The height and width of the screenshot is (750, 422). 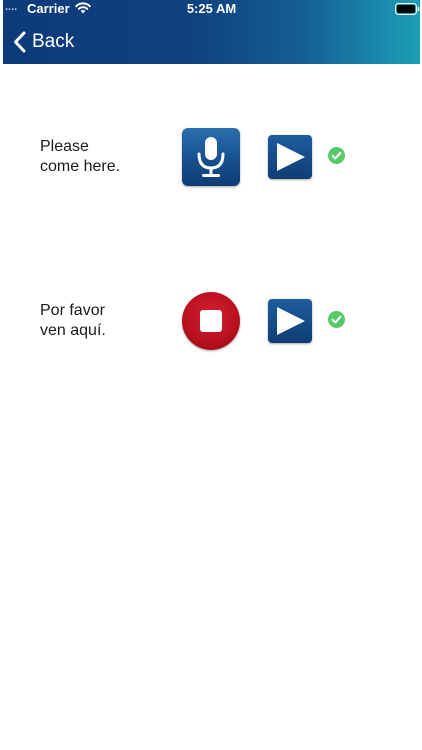 I want to click on status-time: 5:25 AM, so click(x=211, y=8).